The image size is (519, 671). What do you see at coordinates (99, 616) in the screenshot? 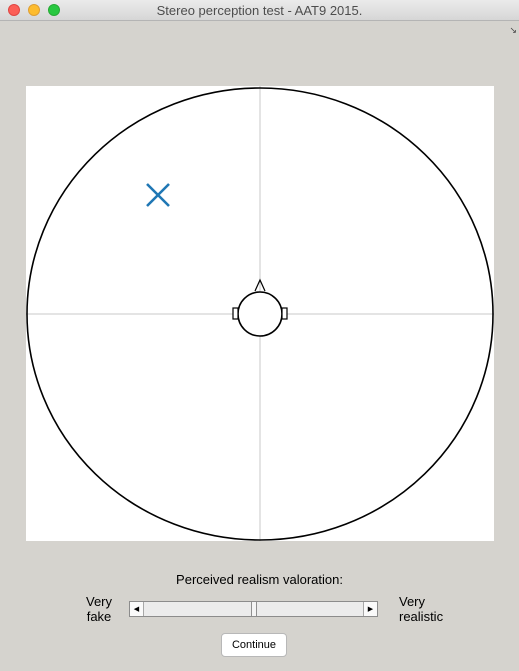
I see `very-fake-label-line2: fake` at bounding box center [99, 616].